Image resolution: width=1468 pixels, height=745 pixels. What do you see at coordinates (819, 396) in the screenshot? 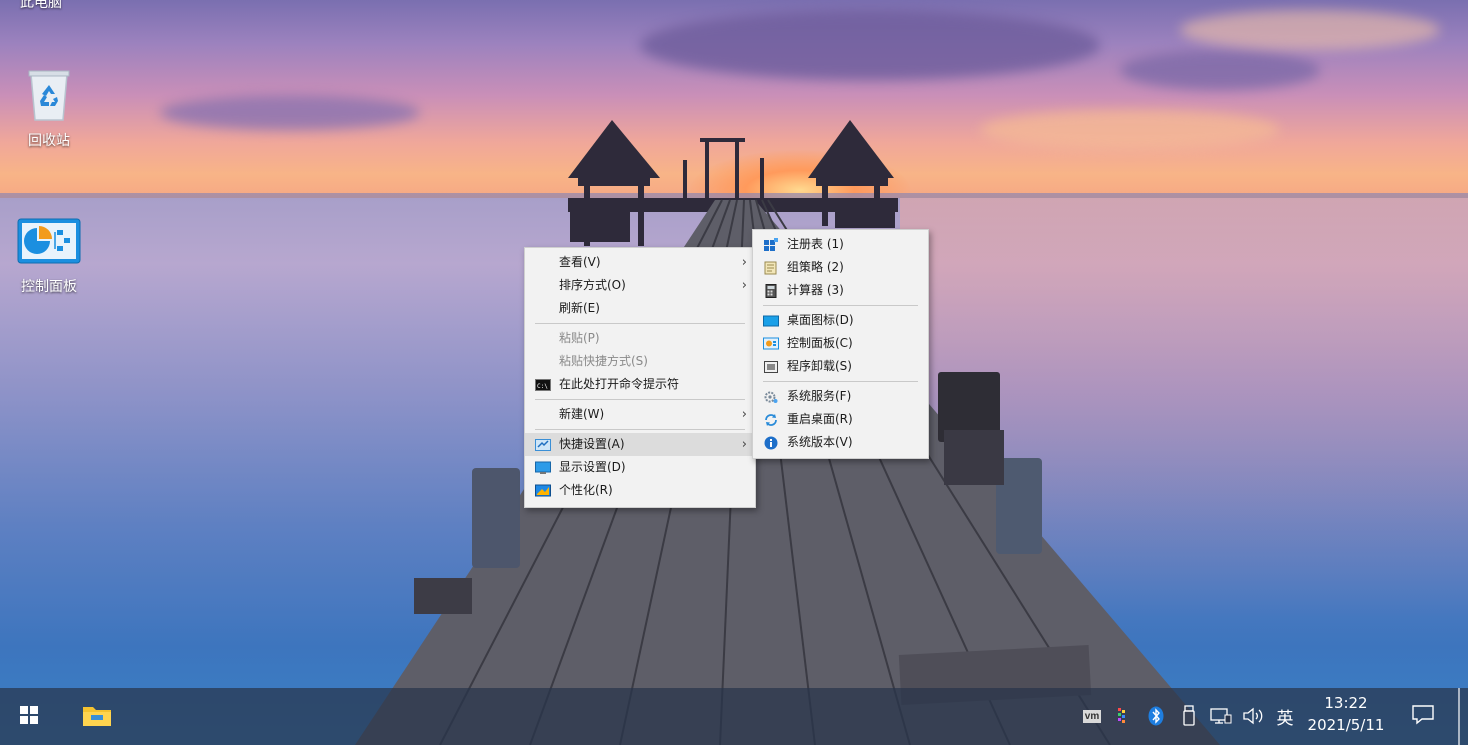
I see `menu-item-label: 系统服务(F)` at bounding box center [819, 396].